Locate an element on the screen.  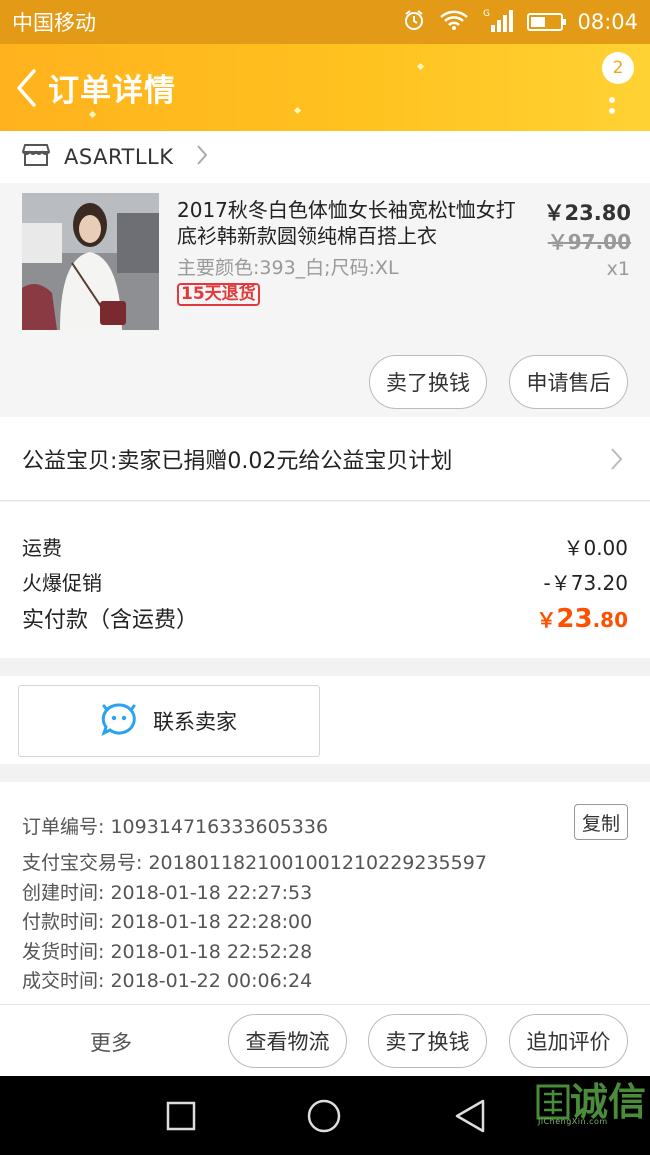
charity-row: 公益宝贝:卖家已捐赠0.02元给公益宝贝计划 is located at coordinates (325, 459).